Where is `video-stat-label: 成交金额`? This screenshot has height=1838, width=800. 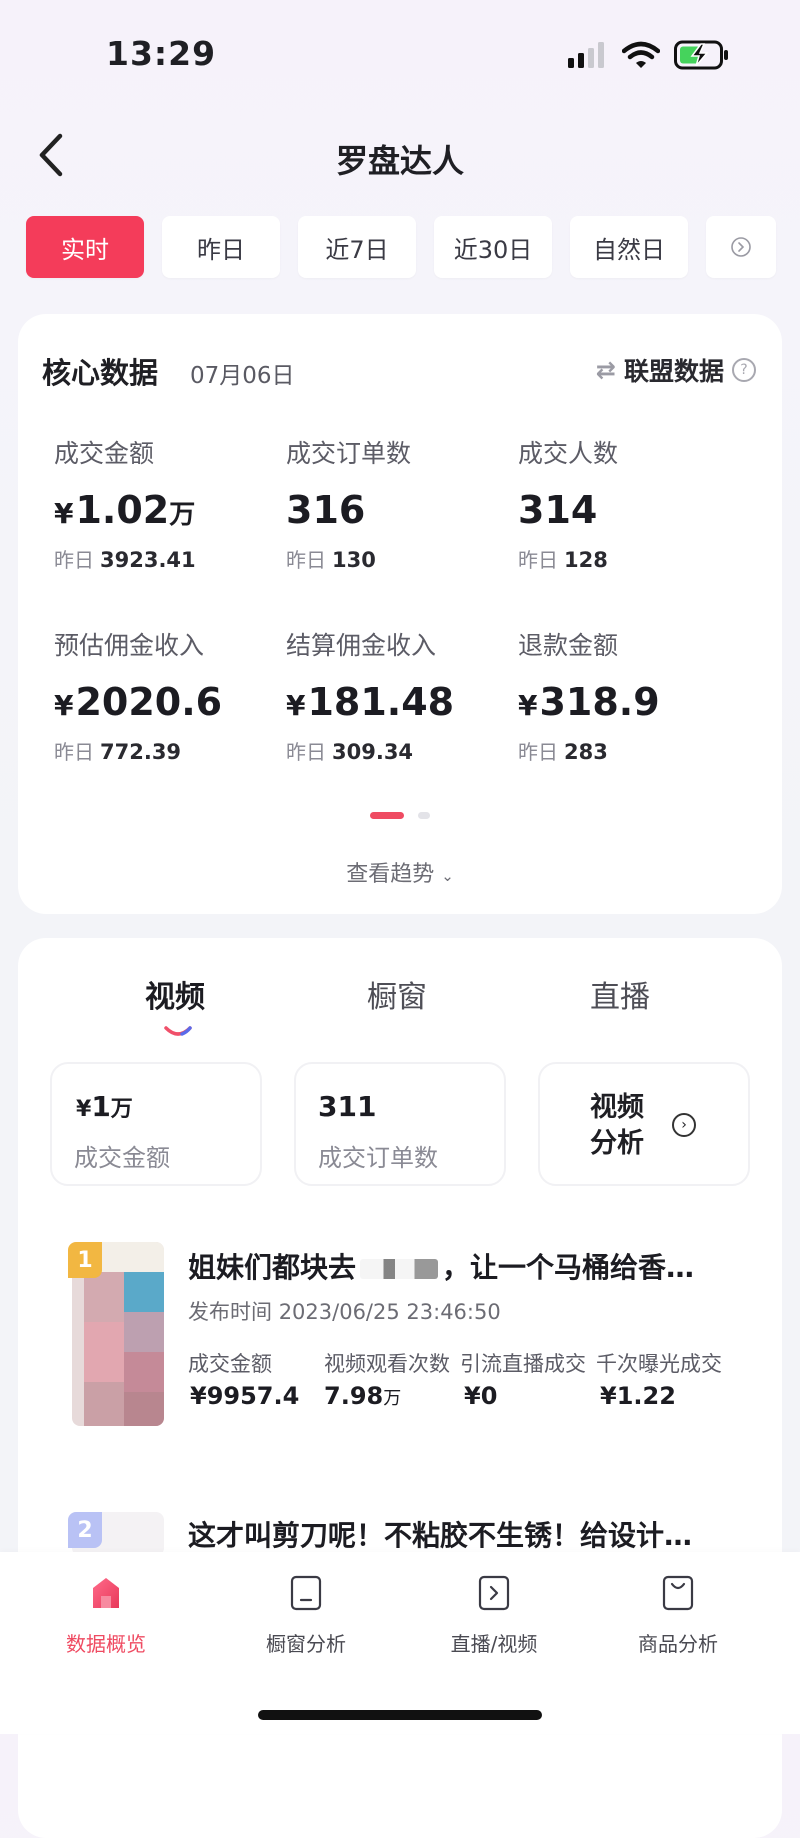 video-stat-label: 成交金额 is located at coordinates (230, 1364).